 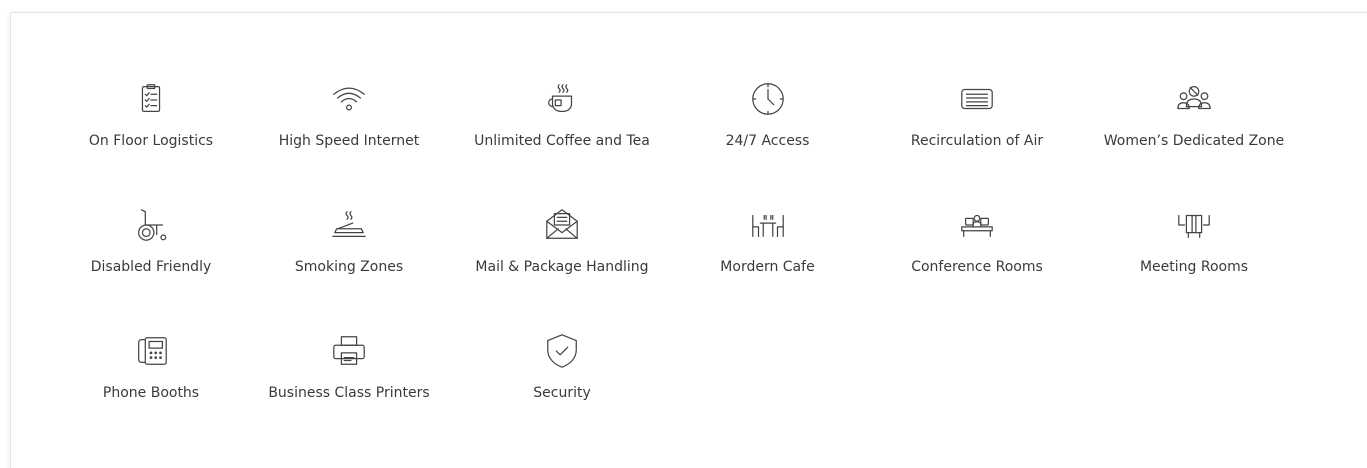 What do you see at coordinates (977, 99) in the screenshot?
I see `air-vent-icon` at bounding box center [977, 99].